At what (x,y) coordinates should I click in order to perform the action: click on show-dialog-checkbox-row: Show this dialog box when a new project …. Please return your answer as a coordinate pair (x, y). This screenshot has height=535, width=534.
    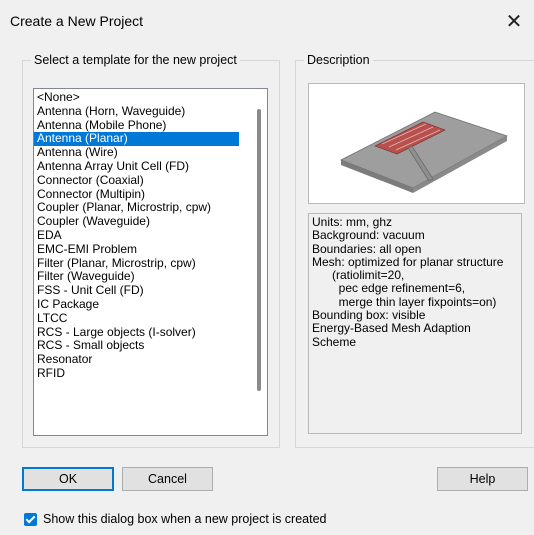
    Looking at the image, I should click on (175, 519).